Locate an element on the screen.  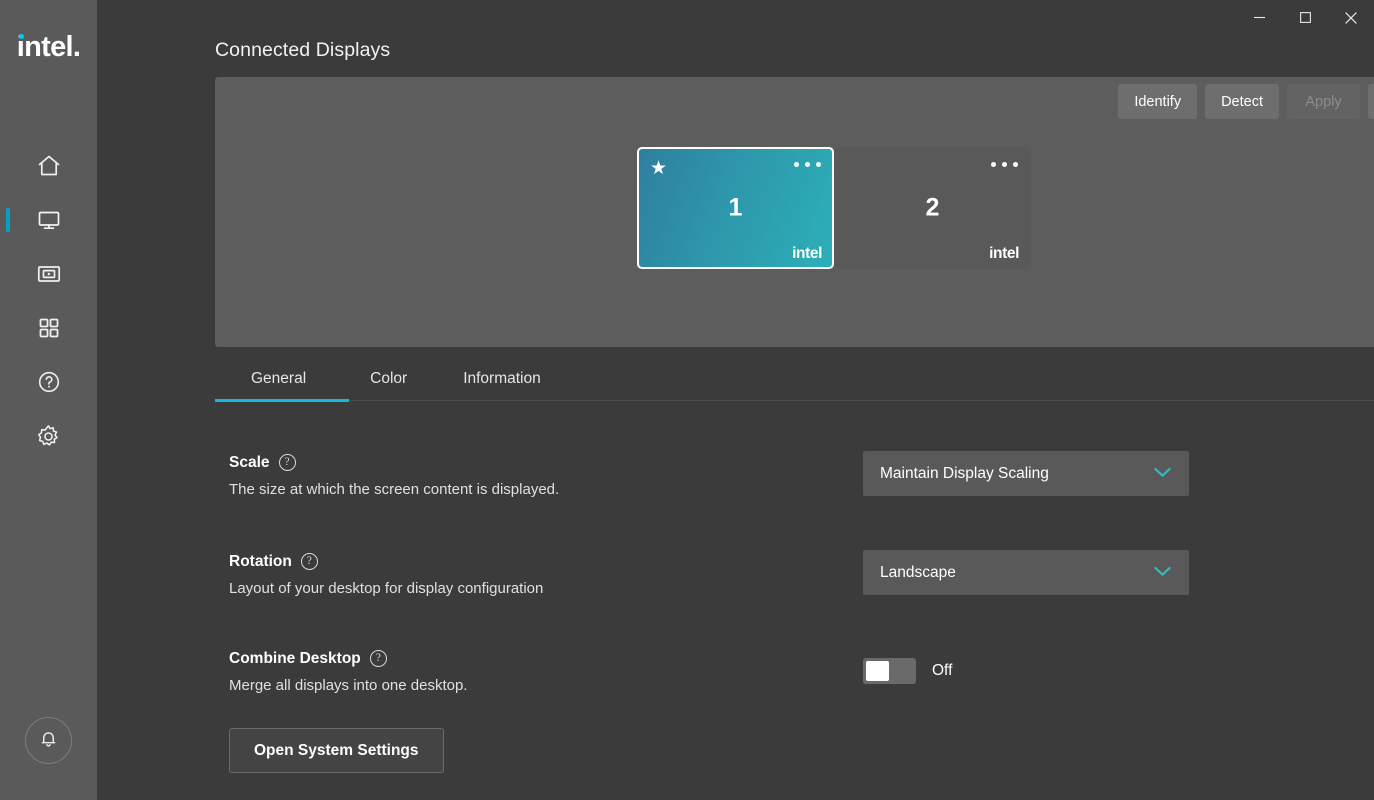
maximize-button is located at coordinates (1305, 20).